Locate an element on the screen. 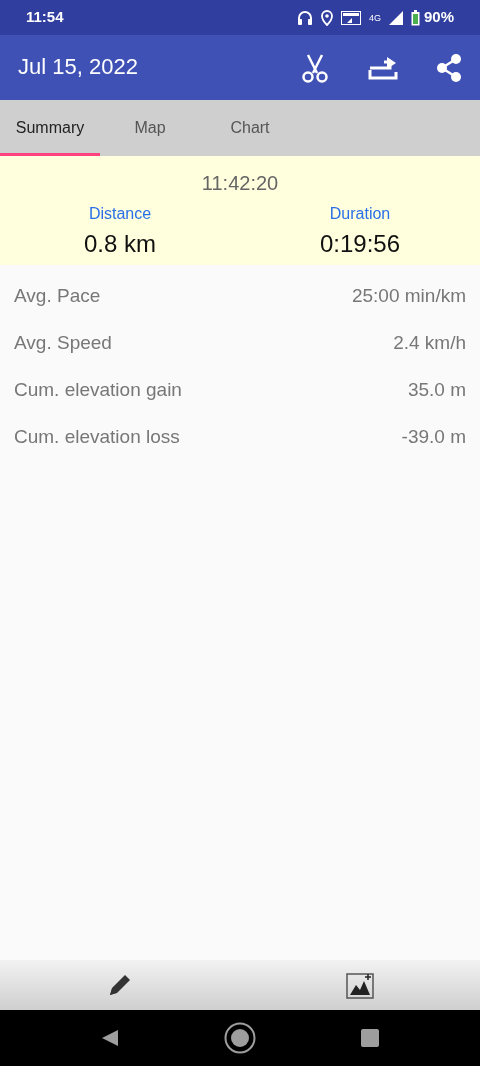 The image size is (480, 1066). detail-value: 35.0 m is located at coordinates (436, 390).